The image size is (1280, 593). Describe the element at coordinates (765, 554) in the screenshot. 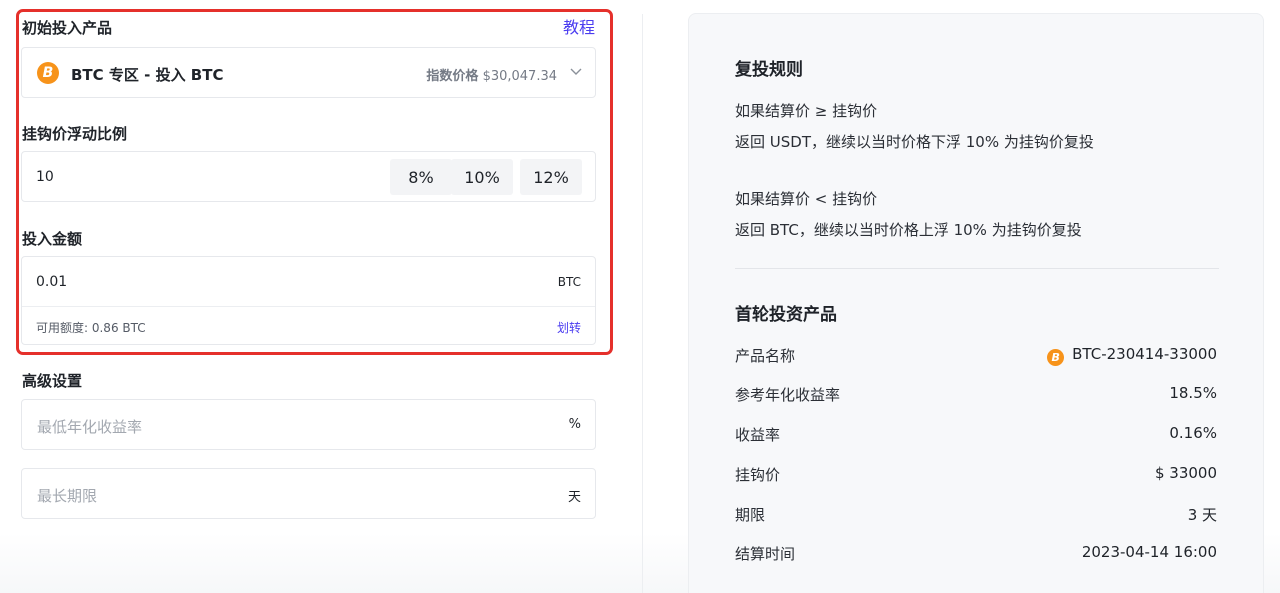

I see `row-label-settlement-time: 结算时间` at that location.